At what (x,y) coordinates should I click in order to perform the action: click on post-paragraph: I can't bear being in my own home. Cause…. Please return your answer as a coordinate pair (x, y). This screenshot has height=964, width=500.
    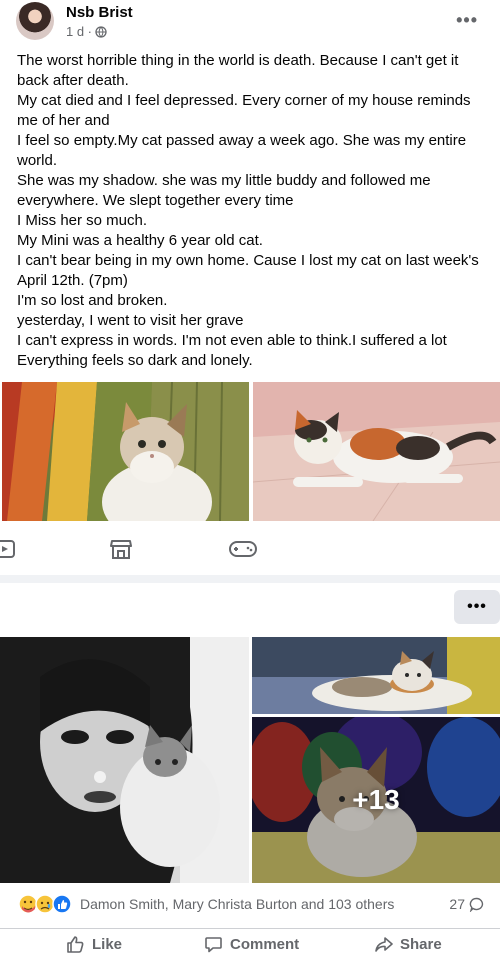
    Looking at the image, I should click on (250, 270).